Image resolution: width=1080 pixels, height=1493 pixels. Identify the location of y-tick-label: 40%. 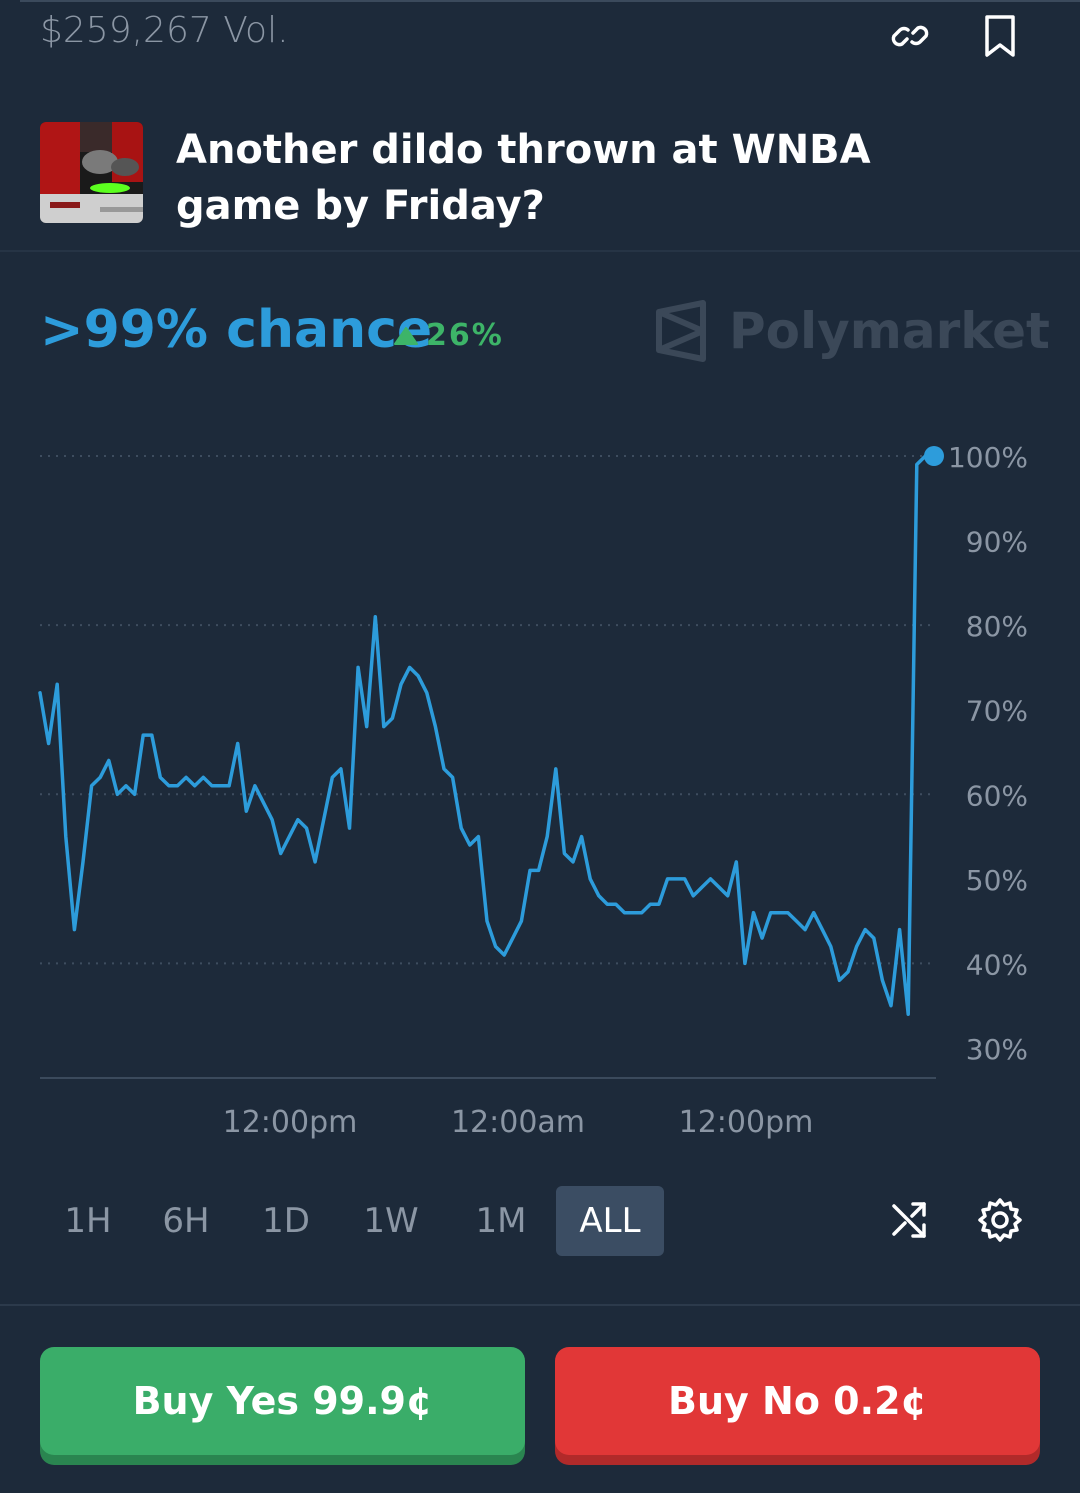
(997, 964).